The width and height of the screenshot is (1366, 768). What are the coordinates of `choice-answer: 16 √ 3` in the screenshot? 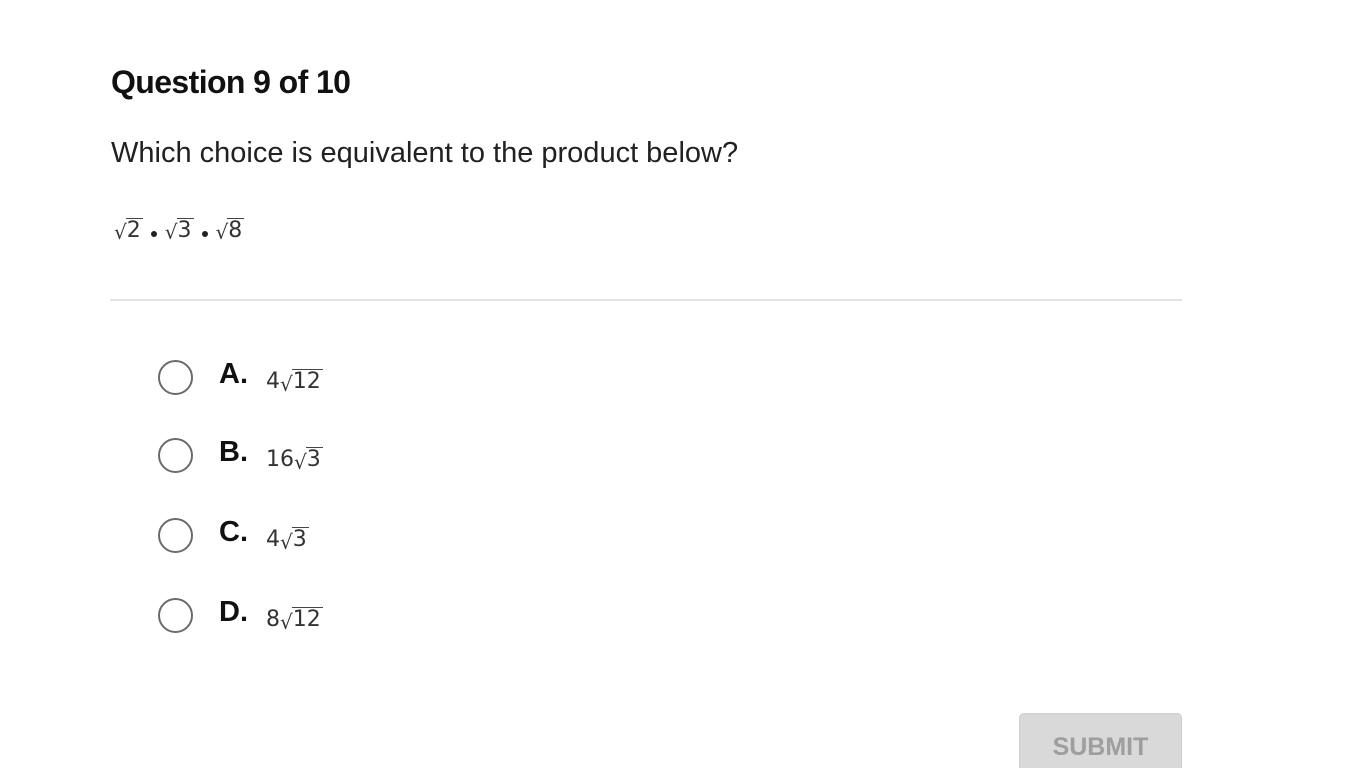 It's located at (294, 459).